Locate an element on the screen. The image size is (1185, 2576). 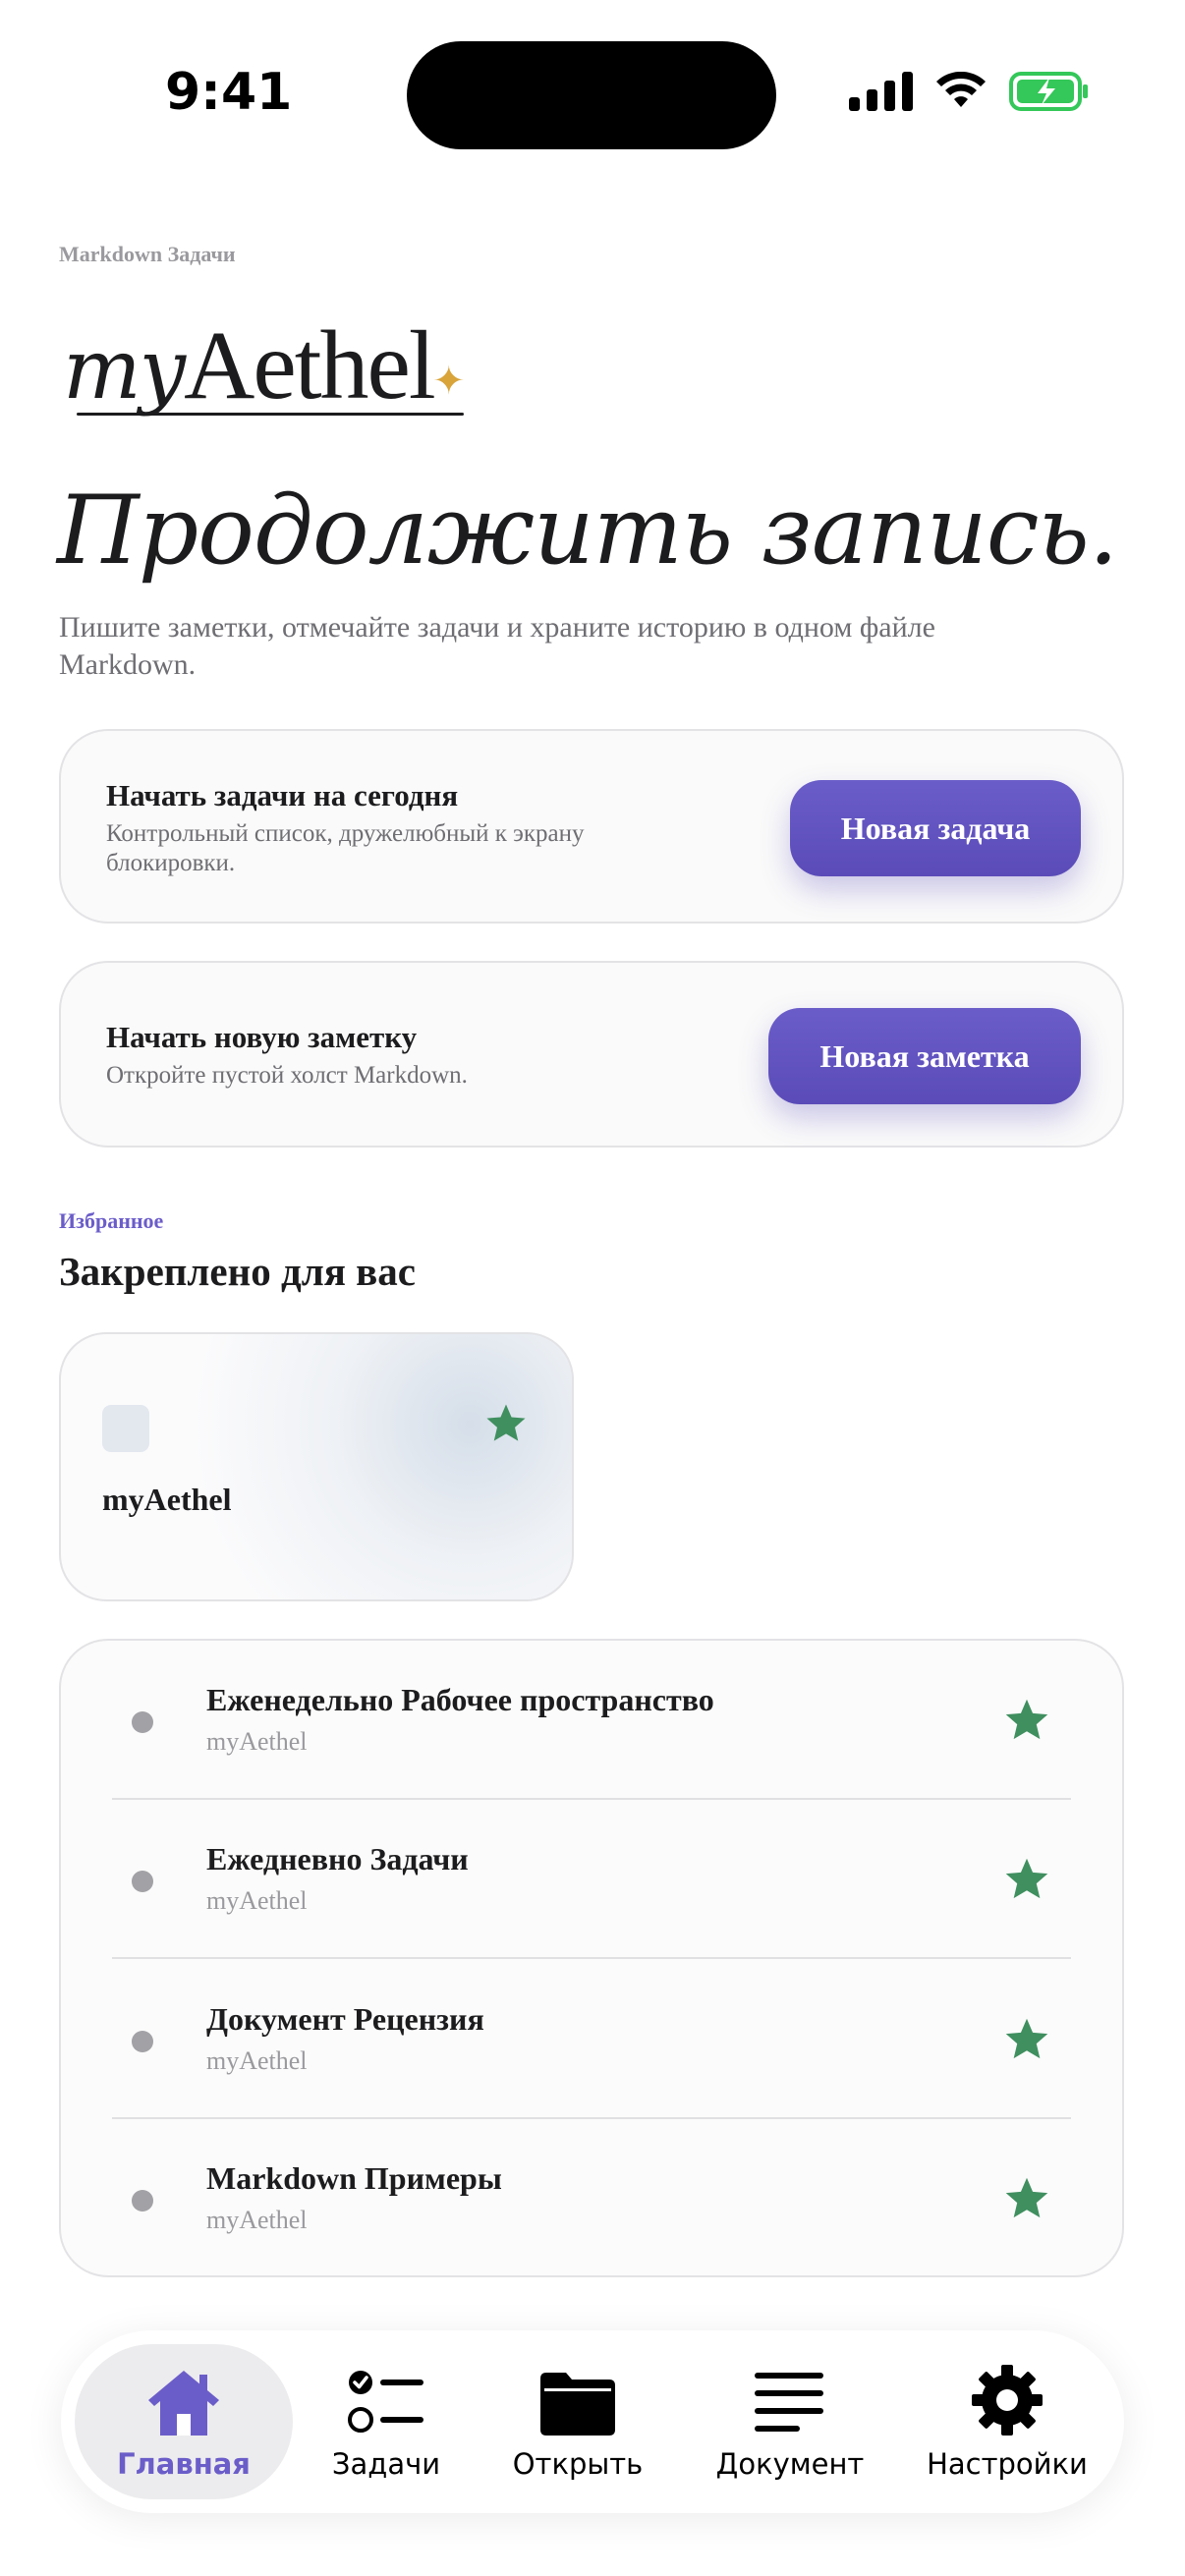
sparkle-icon: ✦ is located at coordinates (449, 381).